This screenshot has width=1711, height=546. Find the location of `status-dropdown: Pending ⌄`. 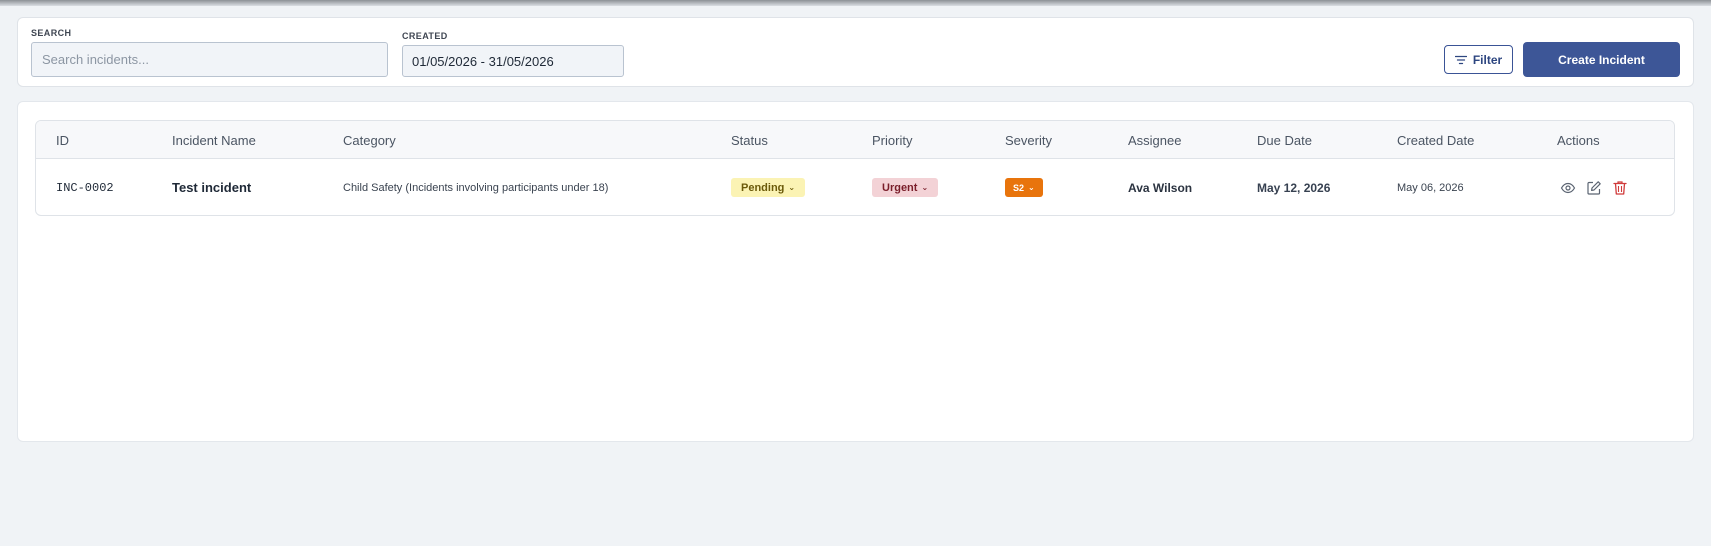

status-dropdown: Pending ⌄ is located at coordinates (768, 187).